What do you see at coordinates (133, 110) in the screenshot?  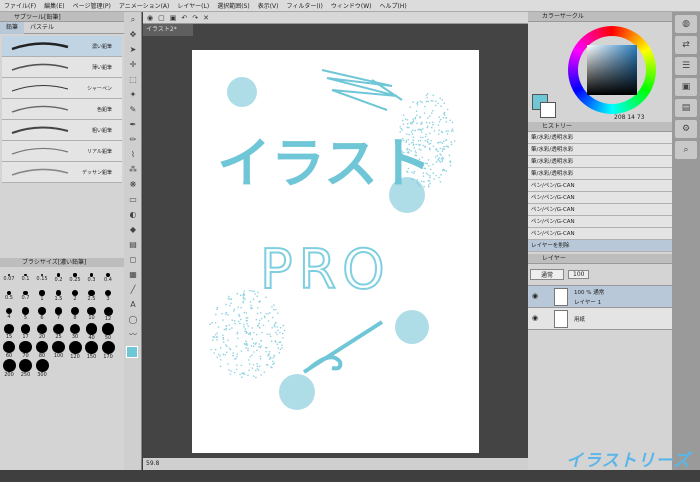 I see `eyedropper-icon: ✎` at bounding box center [133, 110].